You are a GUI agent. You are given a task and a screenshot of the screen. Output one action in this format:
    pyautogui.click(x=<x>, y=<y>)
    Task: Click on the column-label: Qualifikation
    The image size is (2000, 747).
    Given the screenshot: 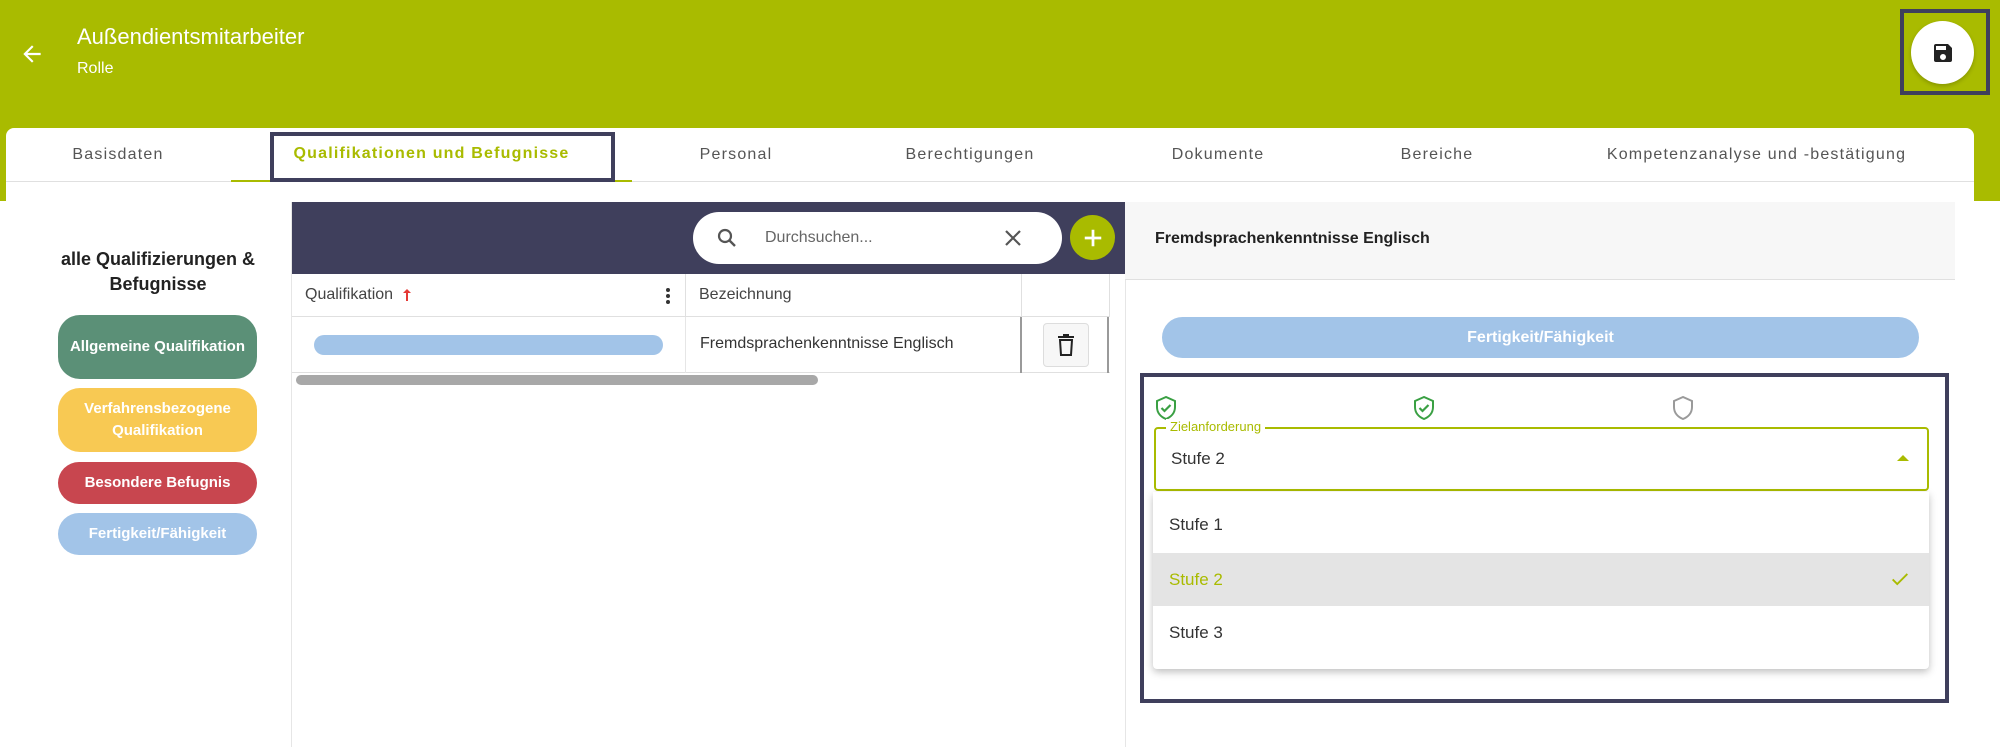 What is the action you would take?
    pyautogui.click(x=349, y=294)
    